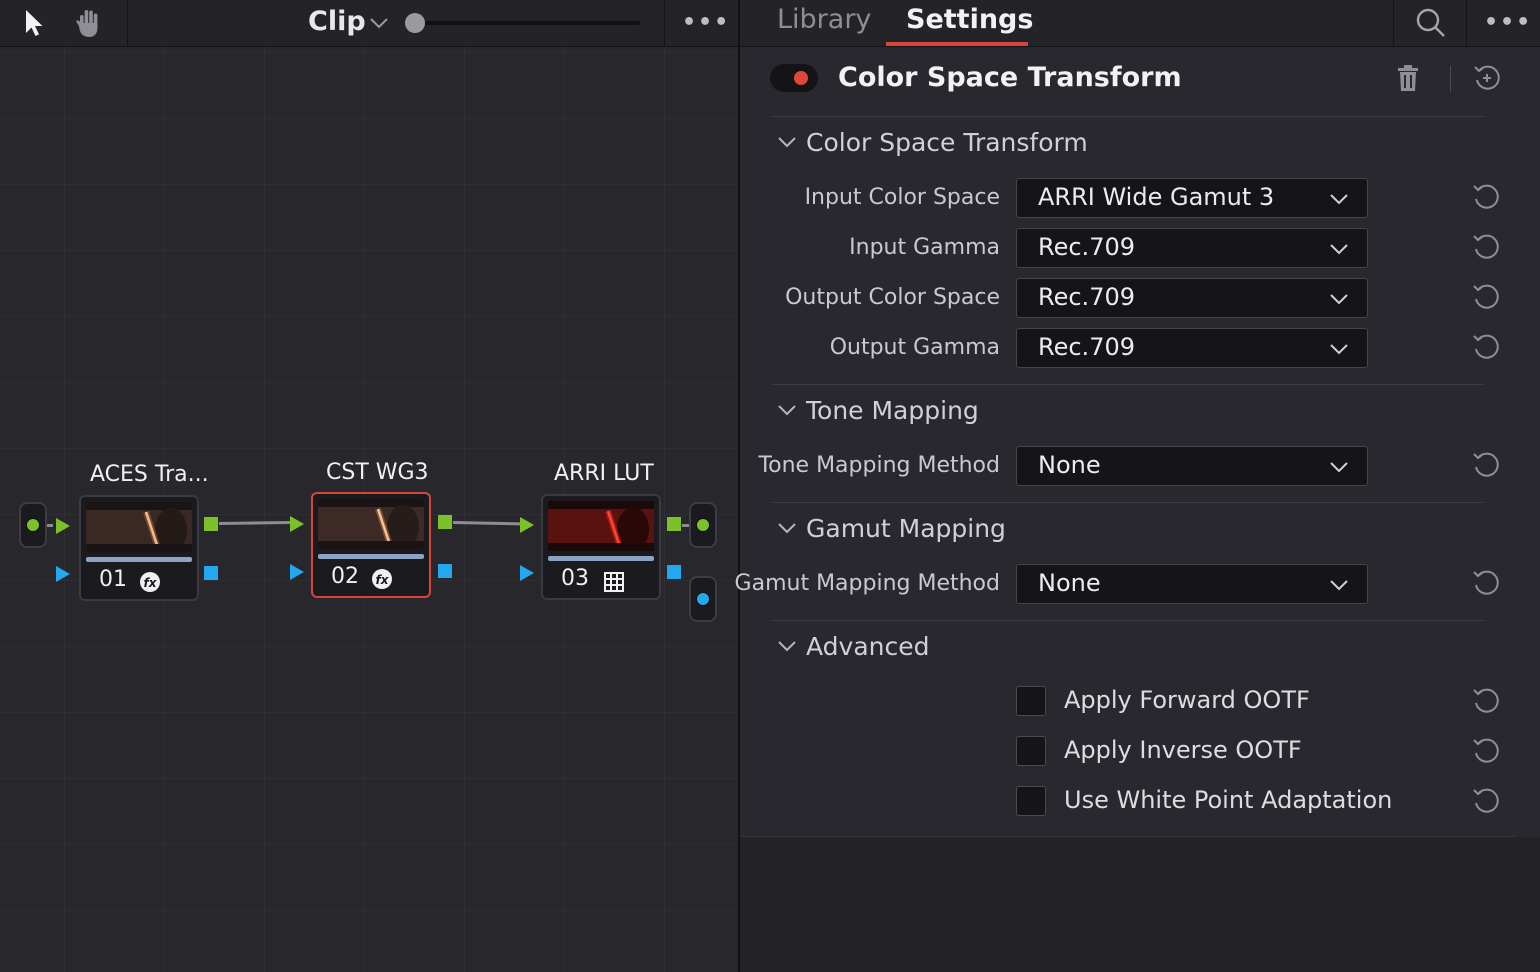 The image size is (1540, 972). What do you see at coordinates (377, 472) in the screenshot?
I see `node-title: CST WG3` at bounding box center [377, 472].